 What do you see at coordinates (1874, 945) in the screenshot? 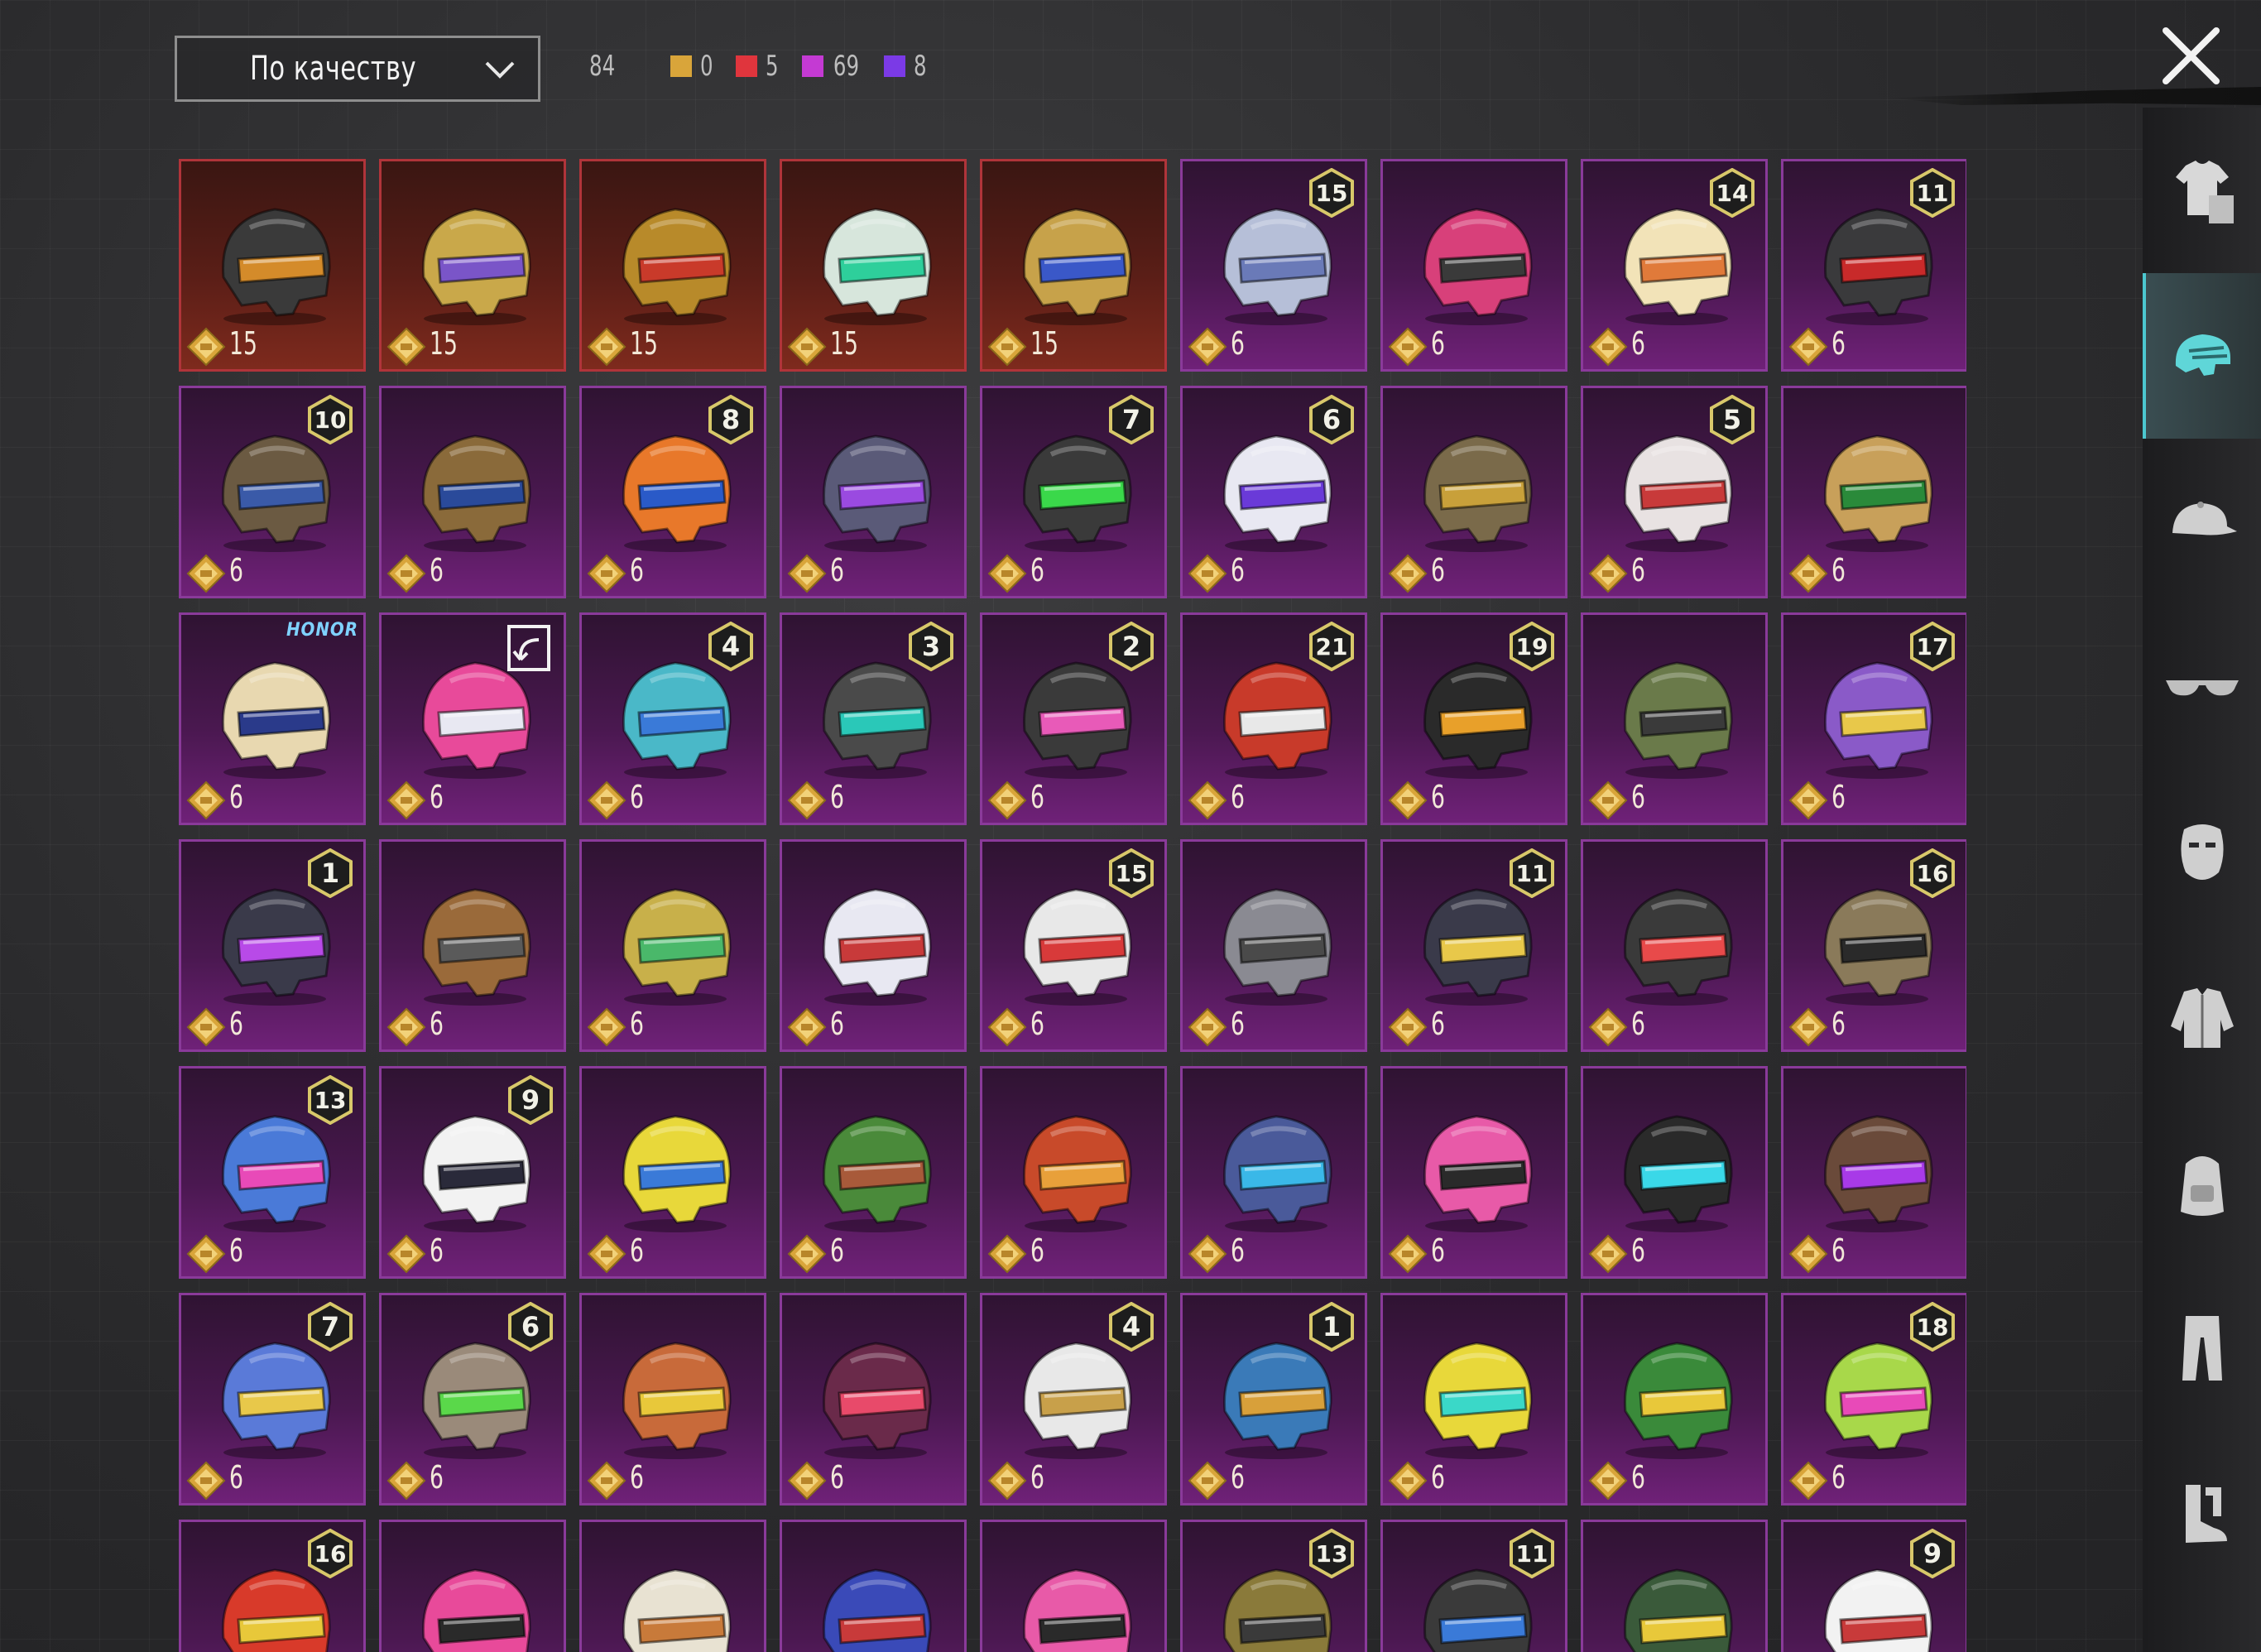
I see `item-card: 16 6` at bounding box center [1874, 945].